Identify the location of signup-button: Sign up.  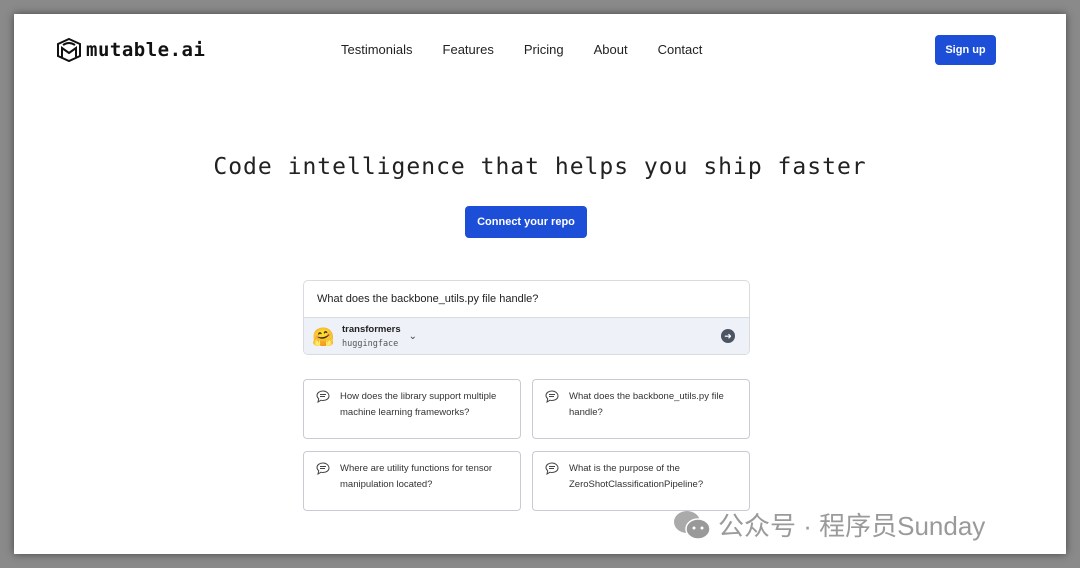
(965, 50).